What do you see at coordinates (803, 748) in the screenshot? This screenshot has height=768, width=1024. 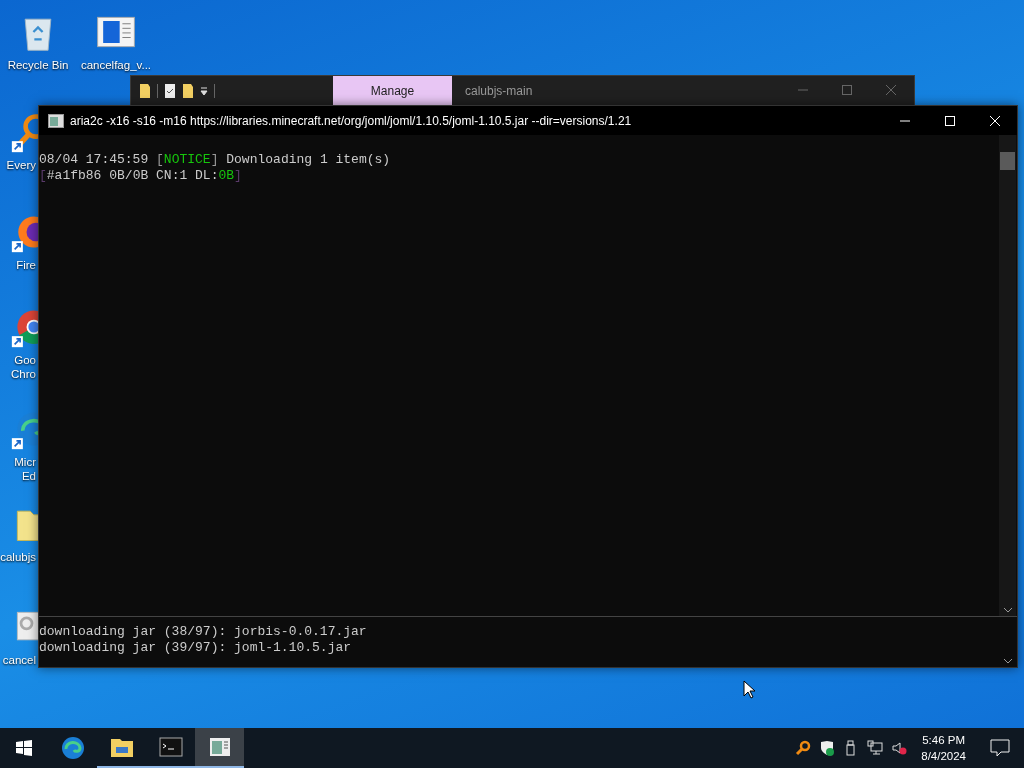 I see `magnifier-icon` at bounding box center [803, 748].